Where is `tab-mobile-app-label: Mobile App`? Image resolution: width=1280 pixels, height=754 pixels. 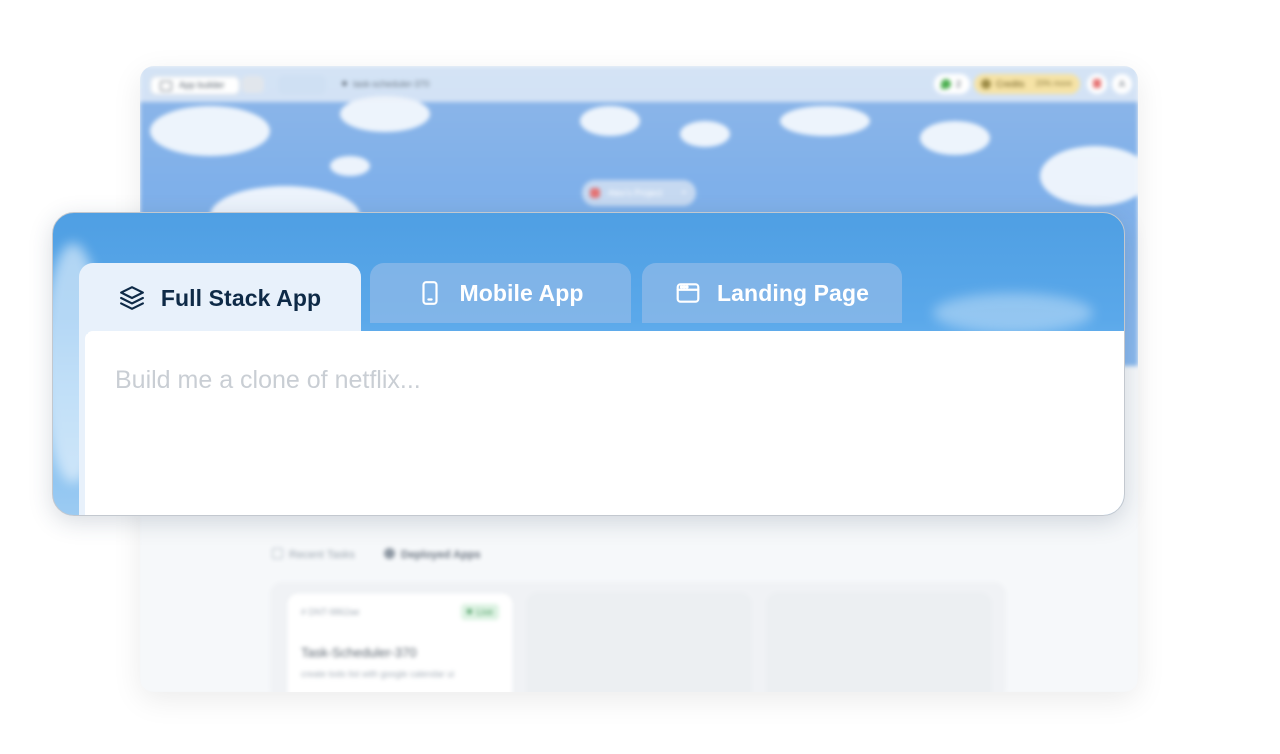 tab-mobile-app-label: Mobile App is located at coordinates (521, 292).